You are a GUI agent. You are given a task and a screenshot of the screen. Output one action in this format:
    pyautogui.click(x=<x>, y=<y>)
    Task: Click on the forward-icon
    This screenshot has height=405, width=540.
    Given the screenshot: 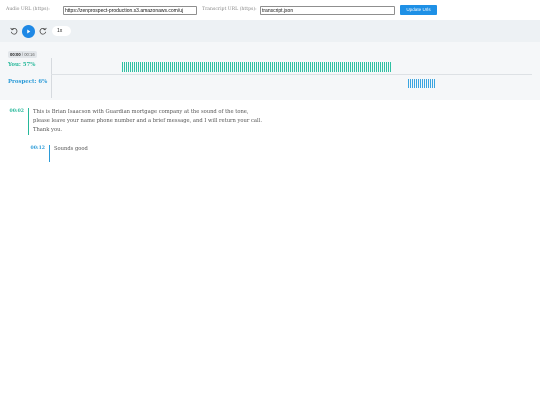 What is the action you would take?
    pyautogui.click(x=43, y=31)
    